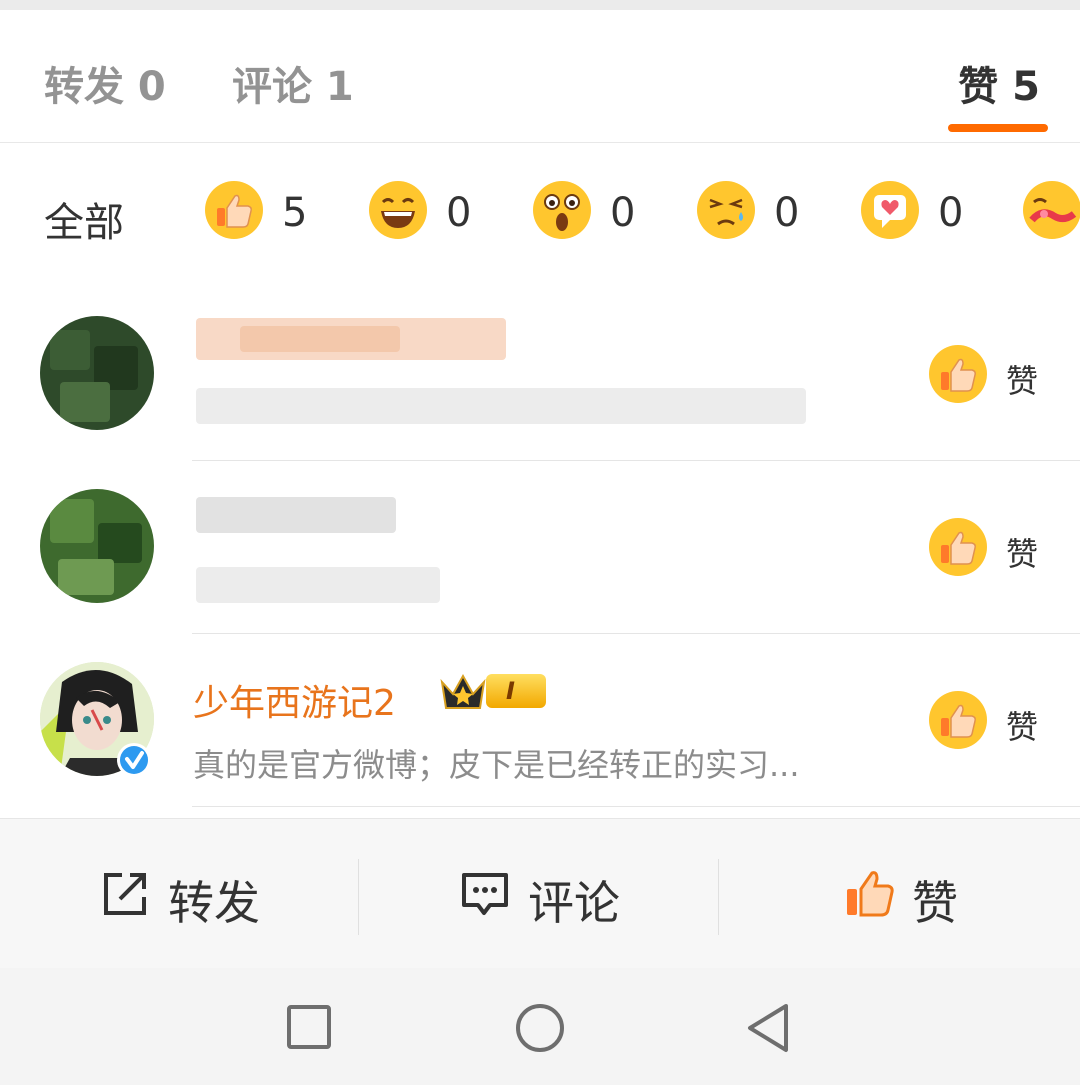 This screenshot has height=1085, width=1080. I want to click on comment-button: 评论, so click(539, 894).